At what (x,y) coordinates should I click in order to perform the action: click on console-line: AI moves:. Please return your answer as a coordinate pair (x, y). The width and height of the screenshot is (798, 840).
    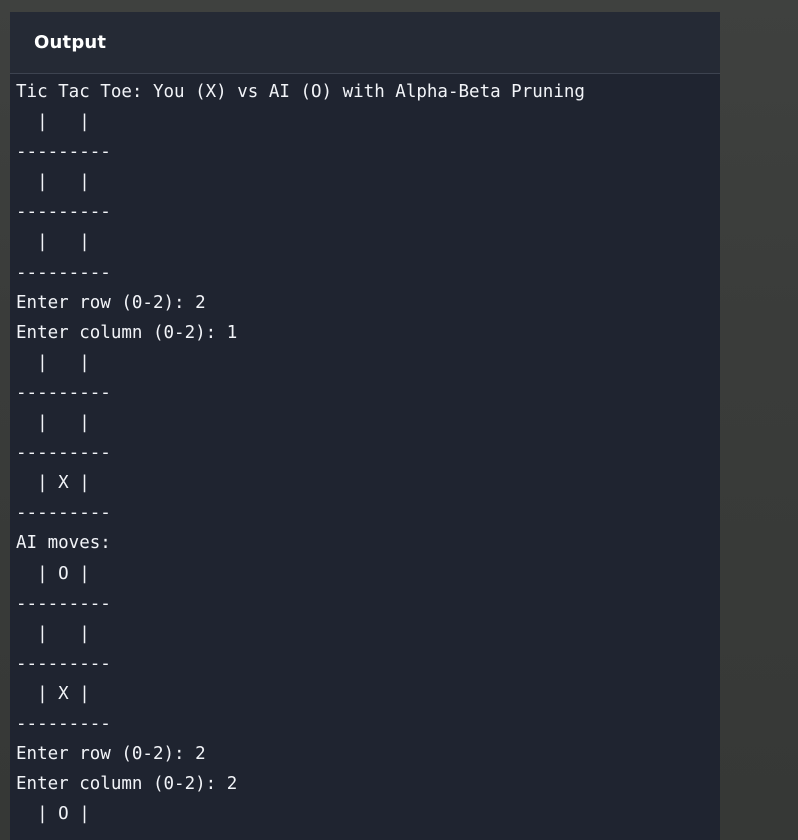
    Looking at the image, I should click on (63, 543).